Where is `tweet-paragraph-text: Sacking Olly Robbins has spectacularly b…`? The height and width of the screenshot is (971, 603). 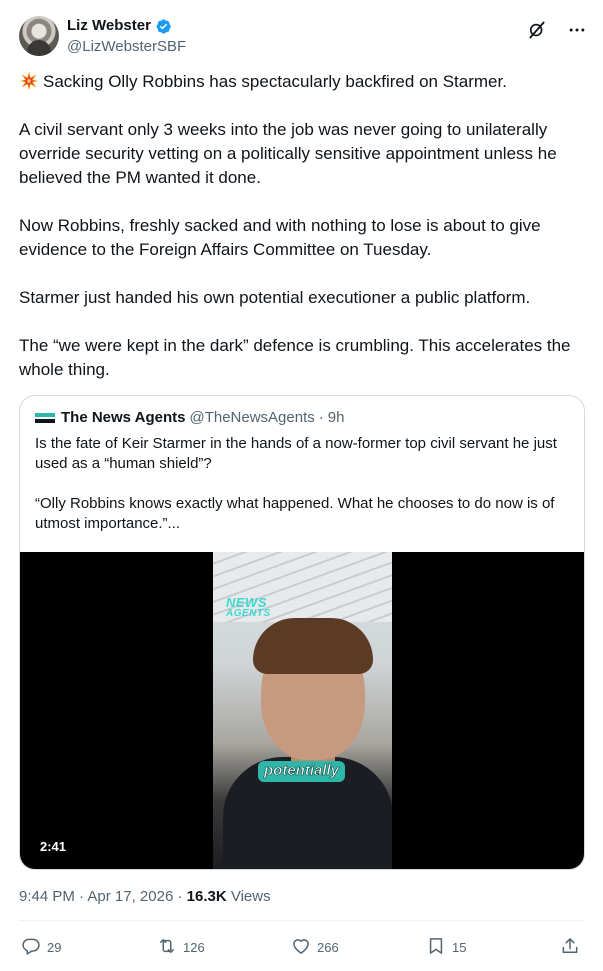 tweet-paragraph-text: Sacking Olly Robbins has spectacularly b… is located at coordinates (275, 81).